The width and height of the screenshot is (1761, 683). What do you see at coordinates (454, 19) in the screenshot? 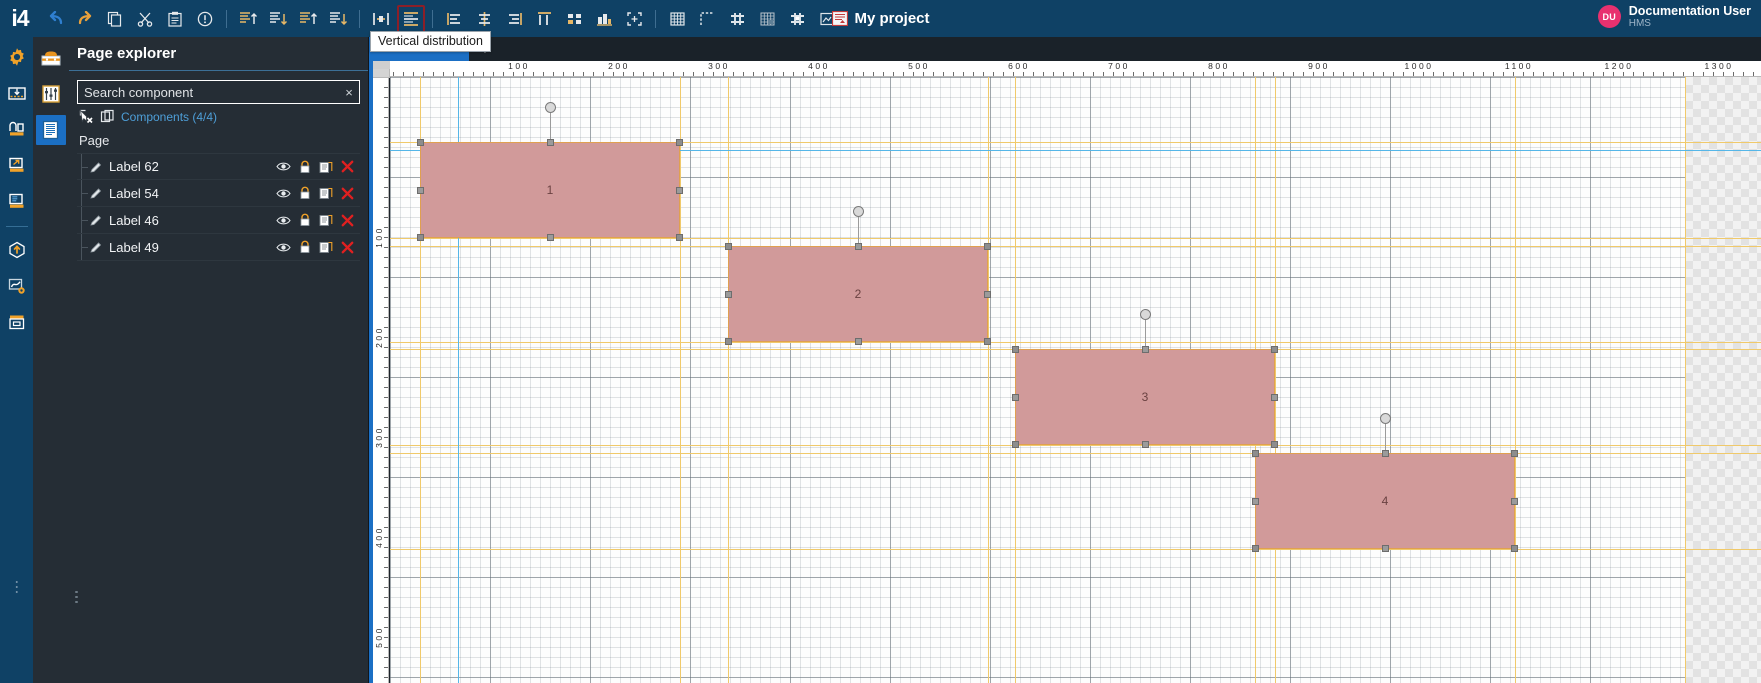
I see `align-left-icon` at bounding box center [454, 19].